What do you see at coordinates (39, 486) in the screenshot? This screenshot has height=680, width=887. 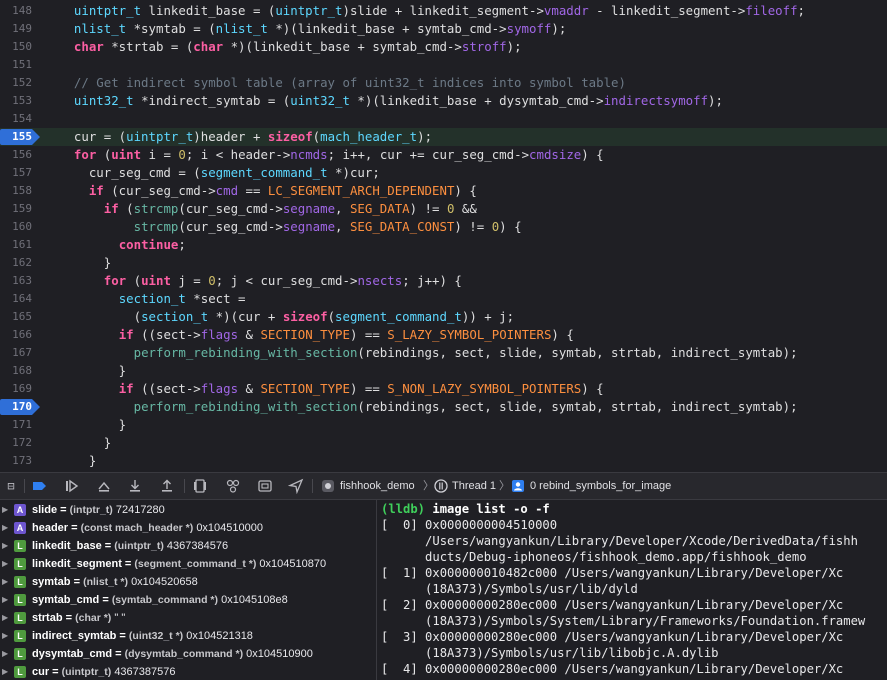 I see `breakpoints-toggle-icon` at bounding box center [39, 486].